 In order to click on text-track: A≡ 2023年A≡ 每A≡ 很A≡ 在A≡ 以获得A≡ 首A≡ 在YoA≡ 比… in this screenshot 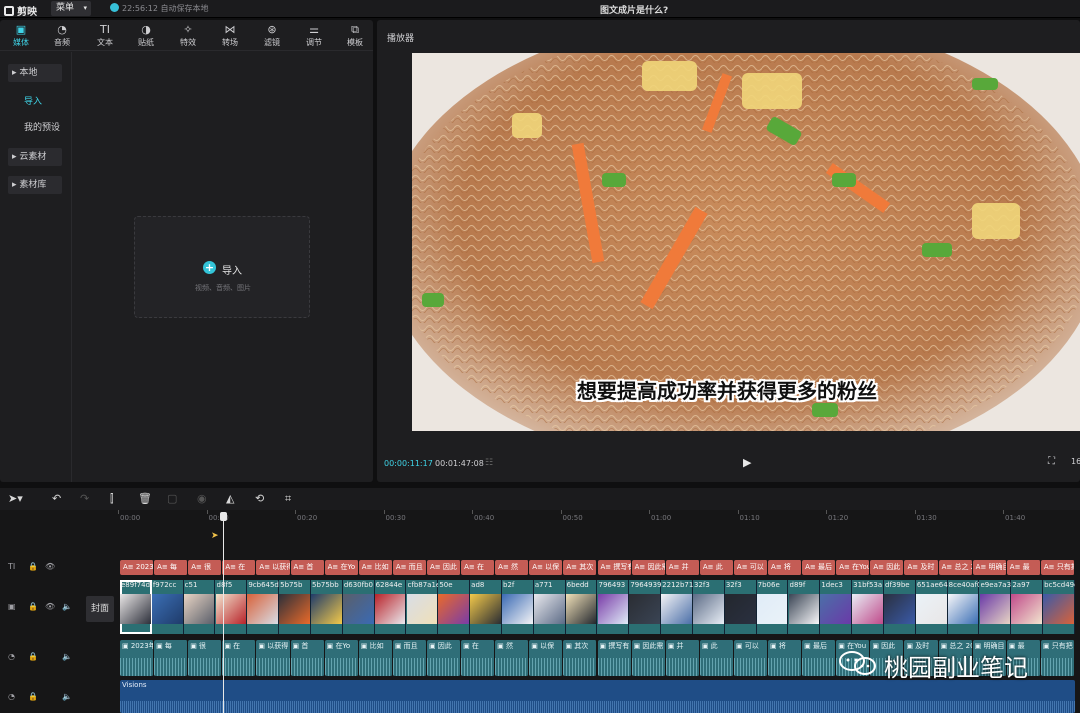, I will do `click(597, 567)`.